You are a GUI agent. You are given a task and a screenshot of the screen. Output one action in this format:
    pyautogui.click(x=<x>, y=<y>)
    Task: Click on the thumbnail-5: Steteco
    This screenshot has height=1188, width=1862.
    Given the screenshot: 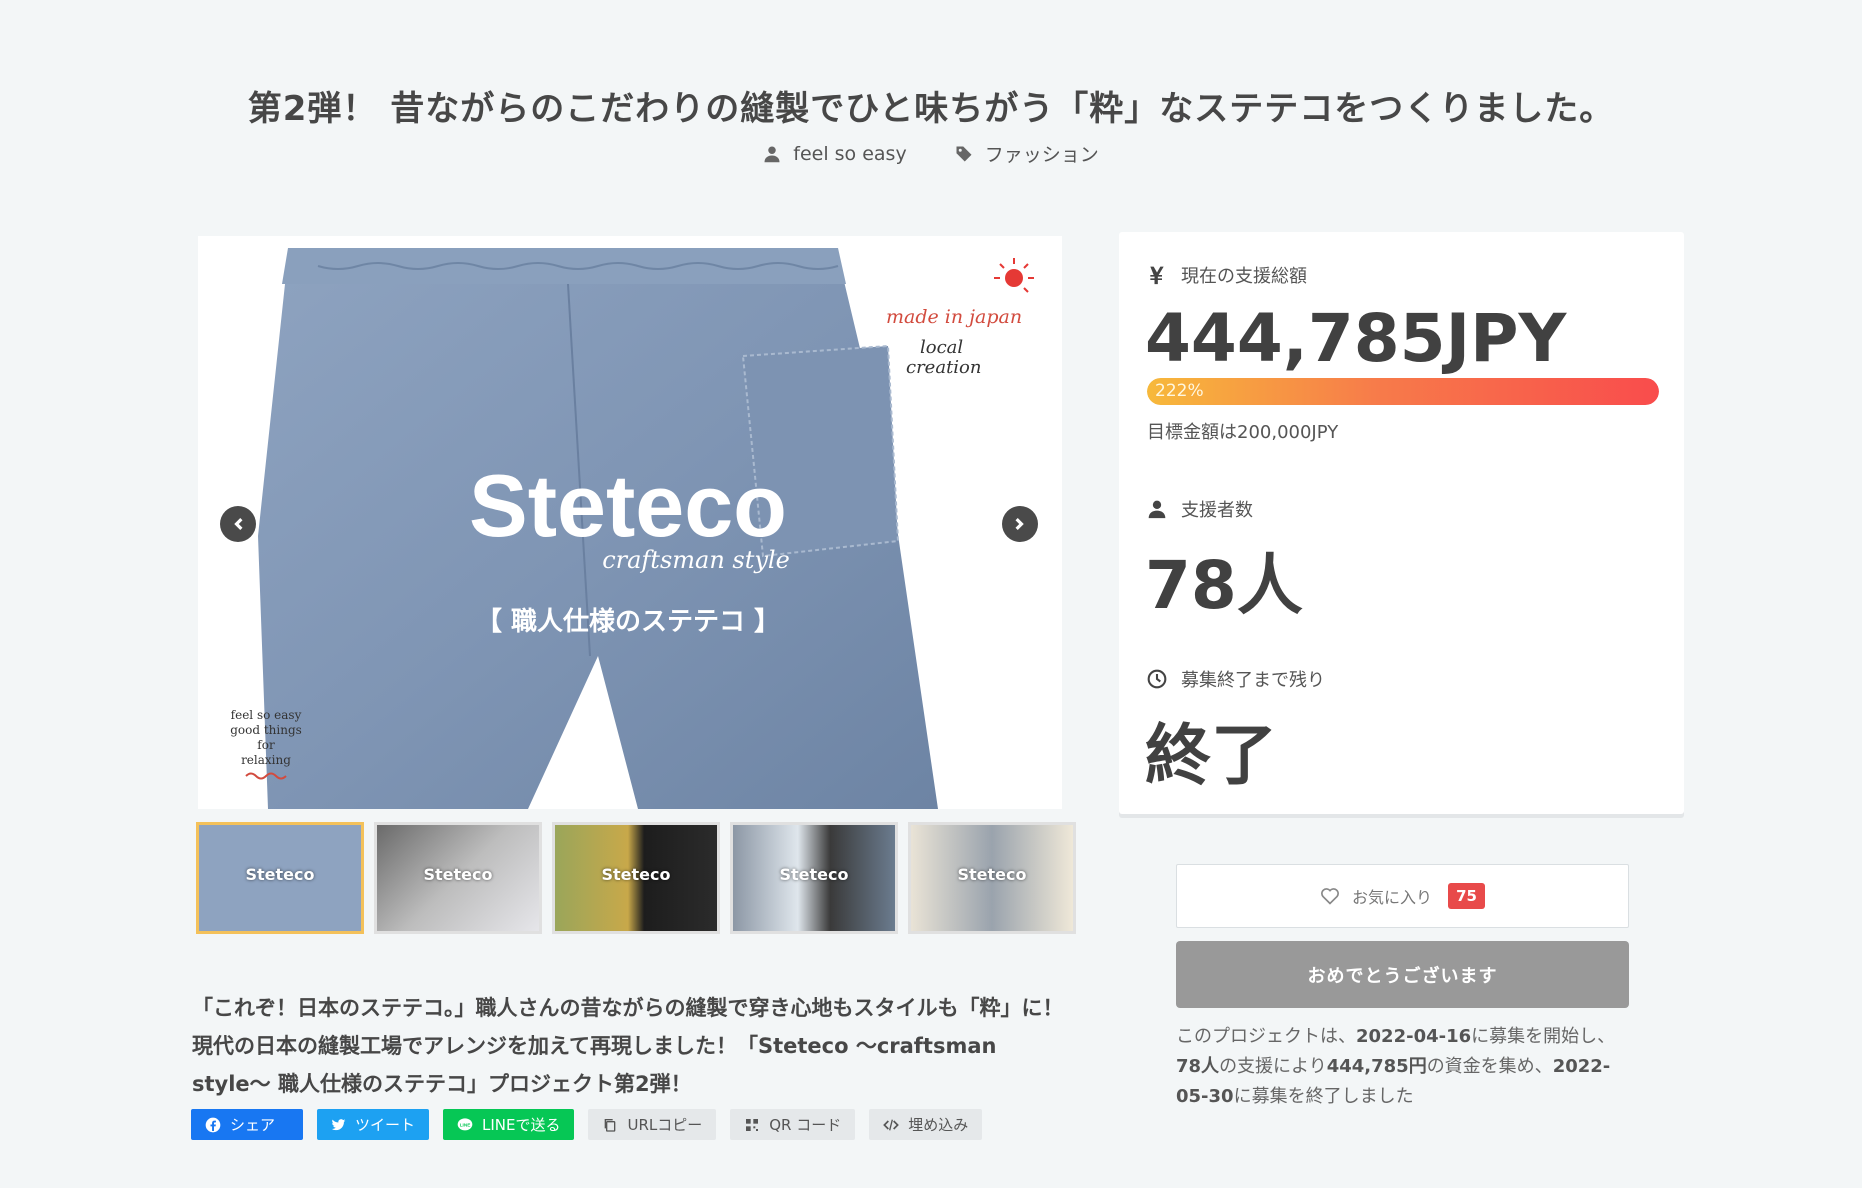 What is the action you would take?
    pyautogui.click(x=992, y=878)
    